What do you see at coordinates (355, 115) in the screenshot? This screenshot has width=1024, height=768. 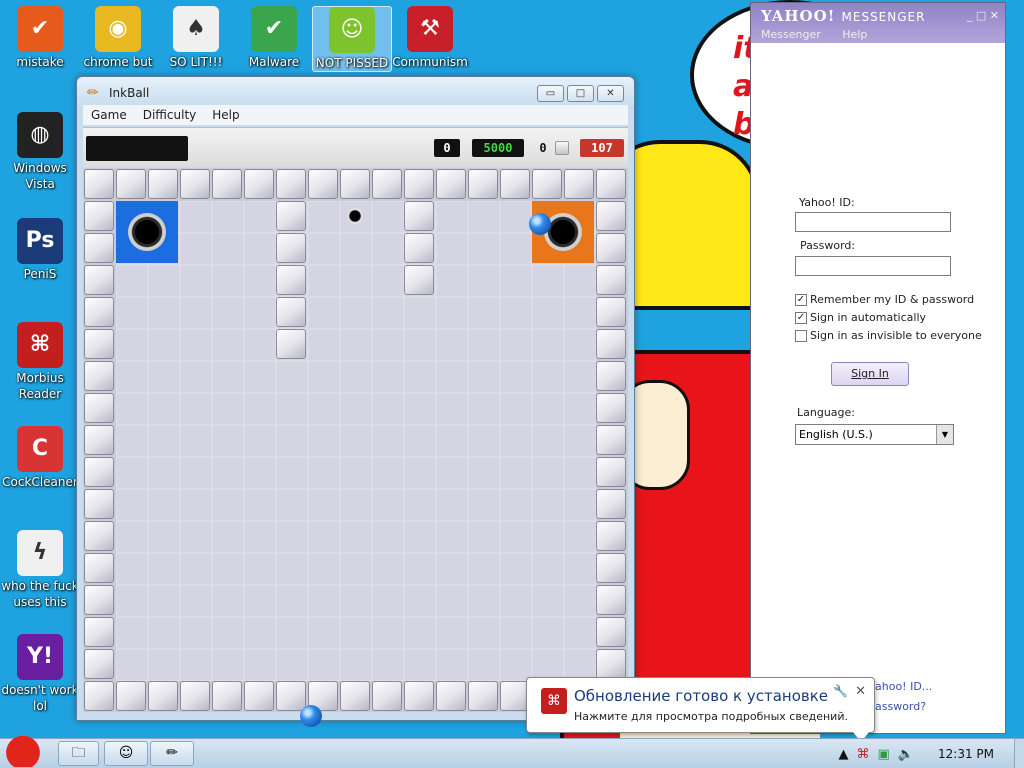 I see `inkball-menubar: Game Difficulty Help` at bounding box center [355, 115].